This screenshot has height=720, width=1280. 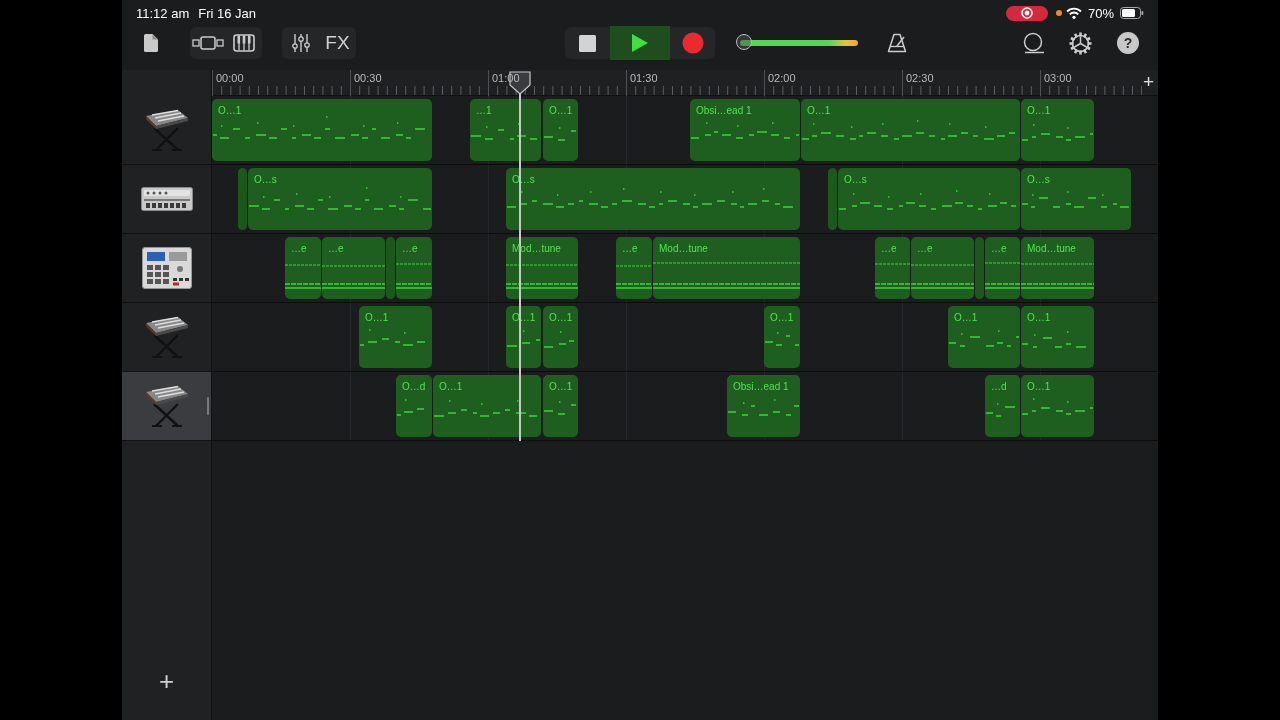 I want to click on time-marker: 02:30, so click(x=920, y=78).